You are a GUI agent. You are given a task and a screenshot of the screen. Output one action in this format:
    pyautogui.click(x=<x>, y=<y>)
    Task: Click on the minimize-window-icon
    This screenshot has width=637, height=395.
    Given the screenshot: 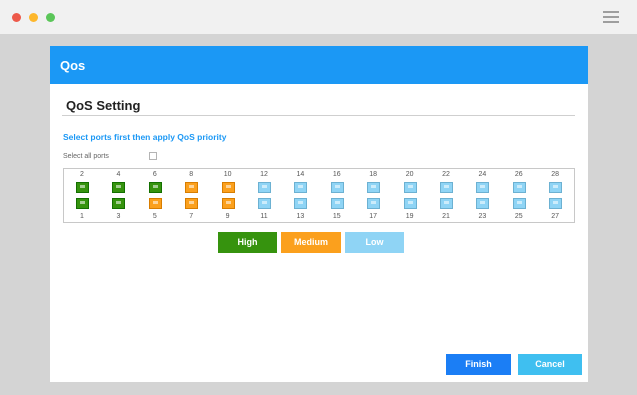 What is the action you would take?
    pyautogui.click(x=33, y=17)
    